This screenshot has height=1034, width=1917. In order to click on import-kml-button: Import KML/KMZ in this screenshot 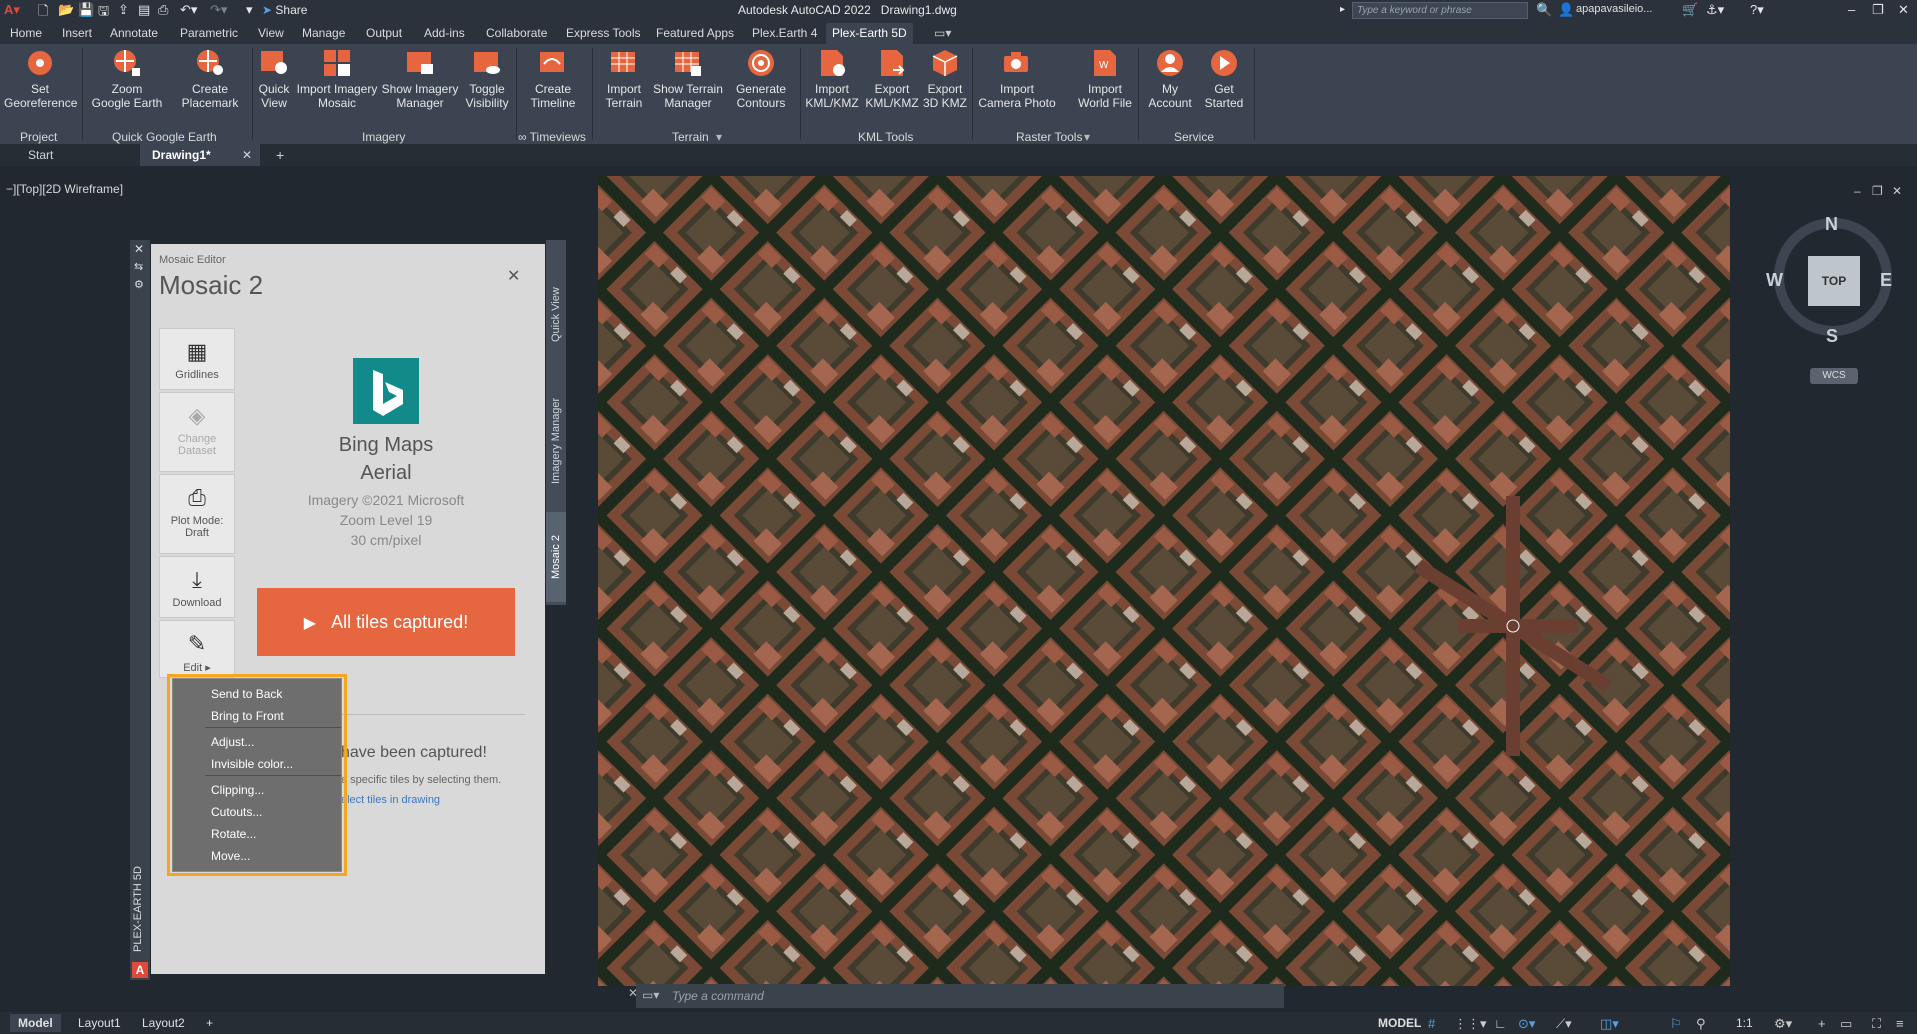, I will do `click(832, 79)`.